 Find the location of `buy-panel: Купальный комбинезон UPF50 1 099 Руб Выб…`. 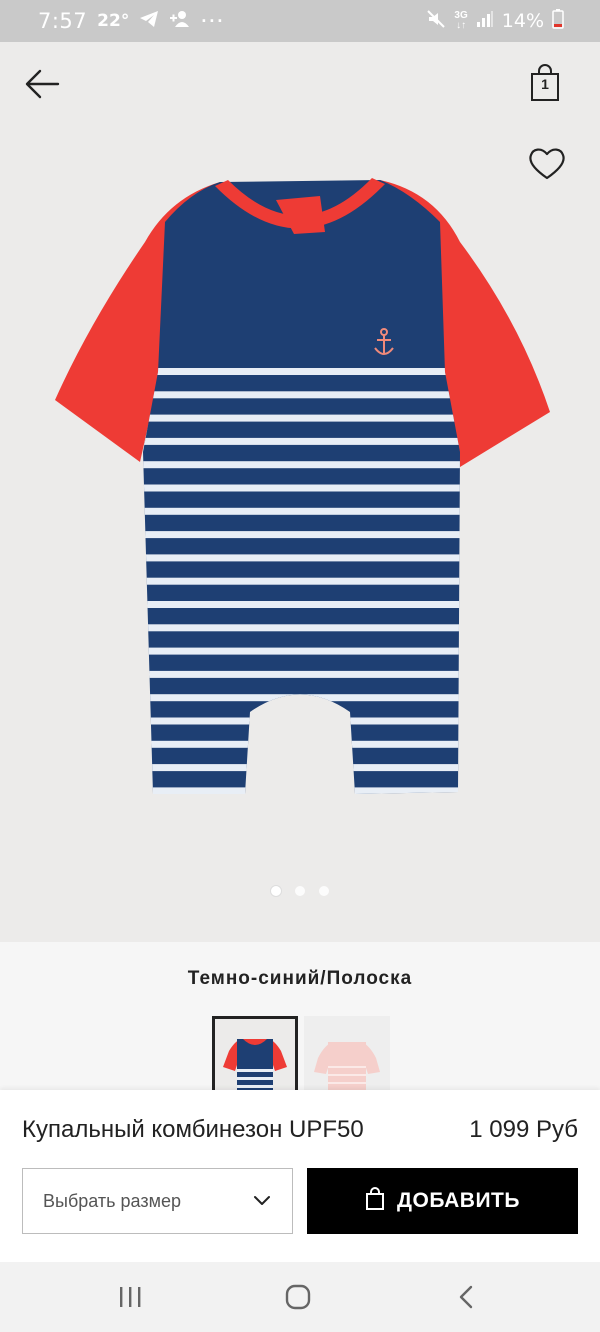

buy-panel: Купальный комбинезон UPF50 1 099 Руб Выб… is located at coordinates (300, 1176).